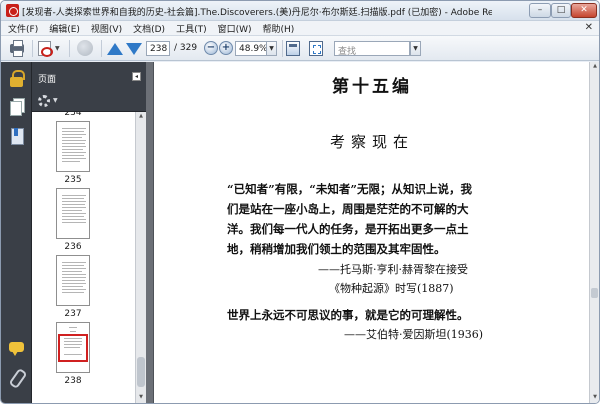 This screenshot has height=404, width=600. I want to click on full-screen-icon, so click(316, 48).